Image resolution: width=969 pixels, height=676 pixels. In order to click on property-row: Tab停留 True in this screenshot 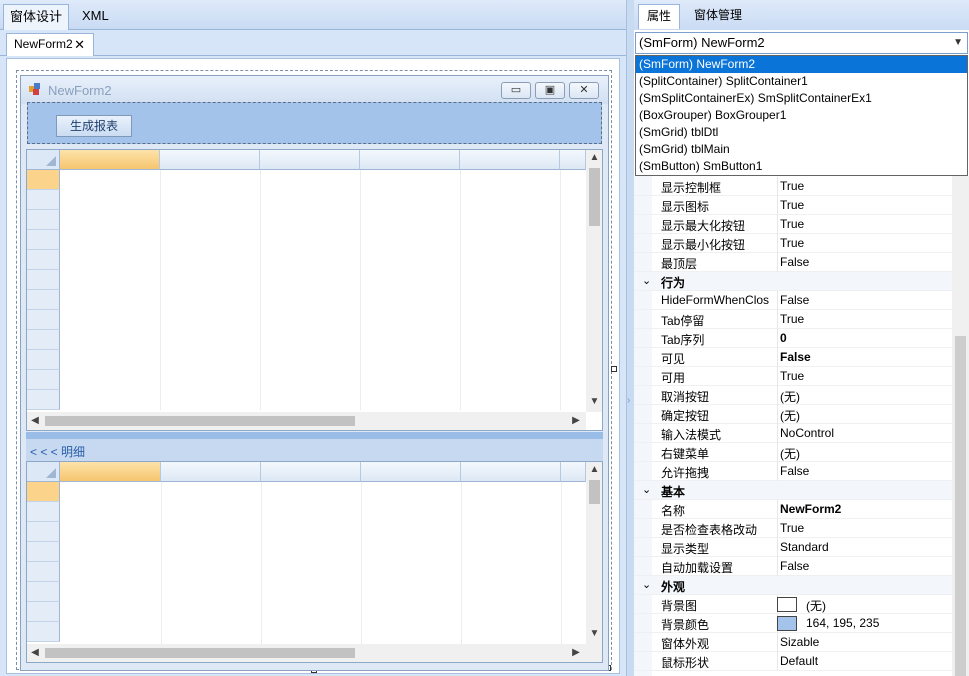, I will do `click(793, 319)`.